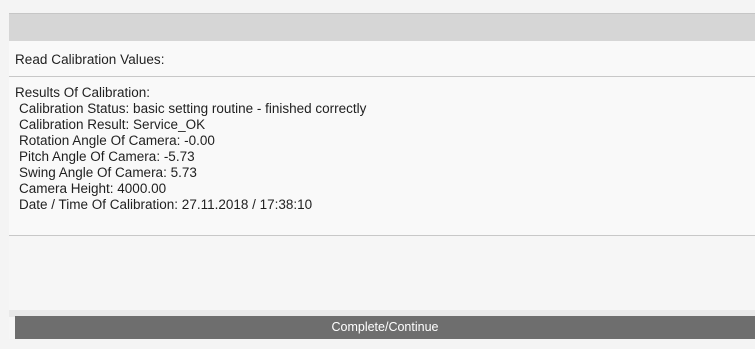  I want to click on complete-continue-button: Complete/Continue, so click(385, 327).